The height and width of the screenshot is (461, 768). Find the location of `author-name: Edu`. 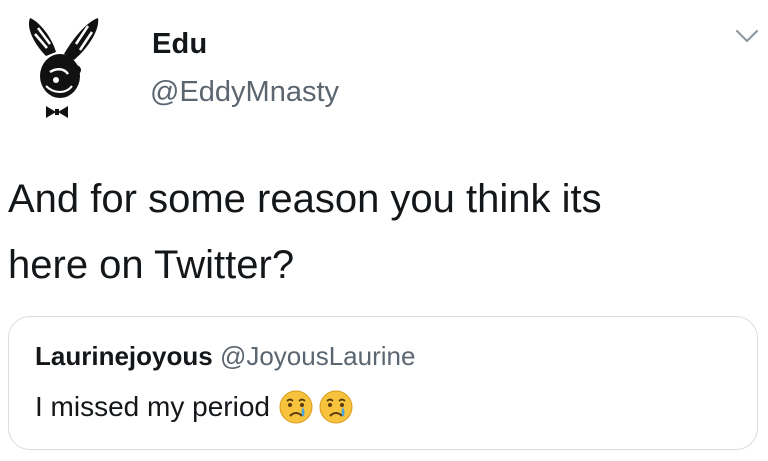

author-name: Edu is located at coordinates (179, 44).